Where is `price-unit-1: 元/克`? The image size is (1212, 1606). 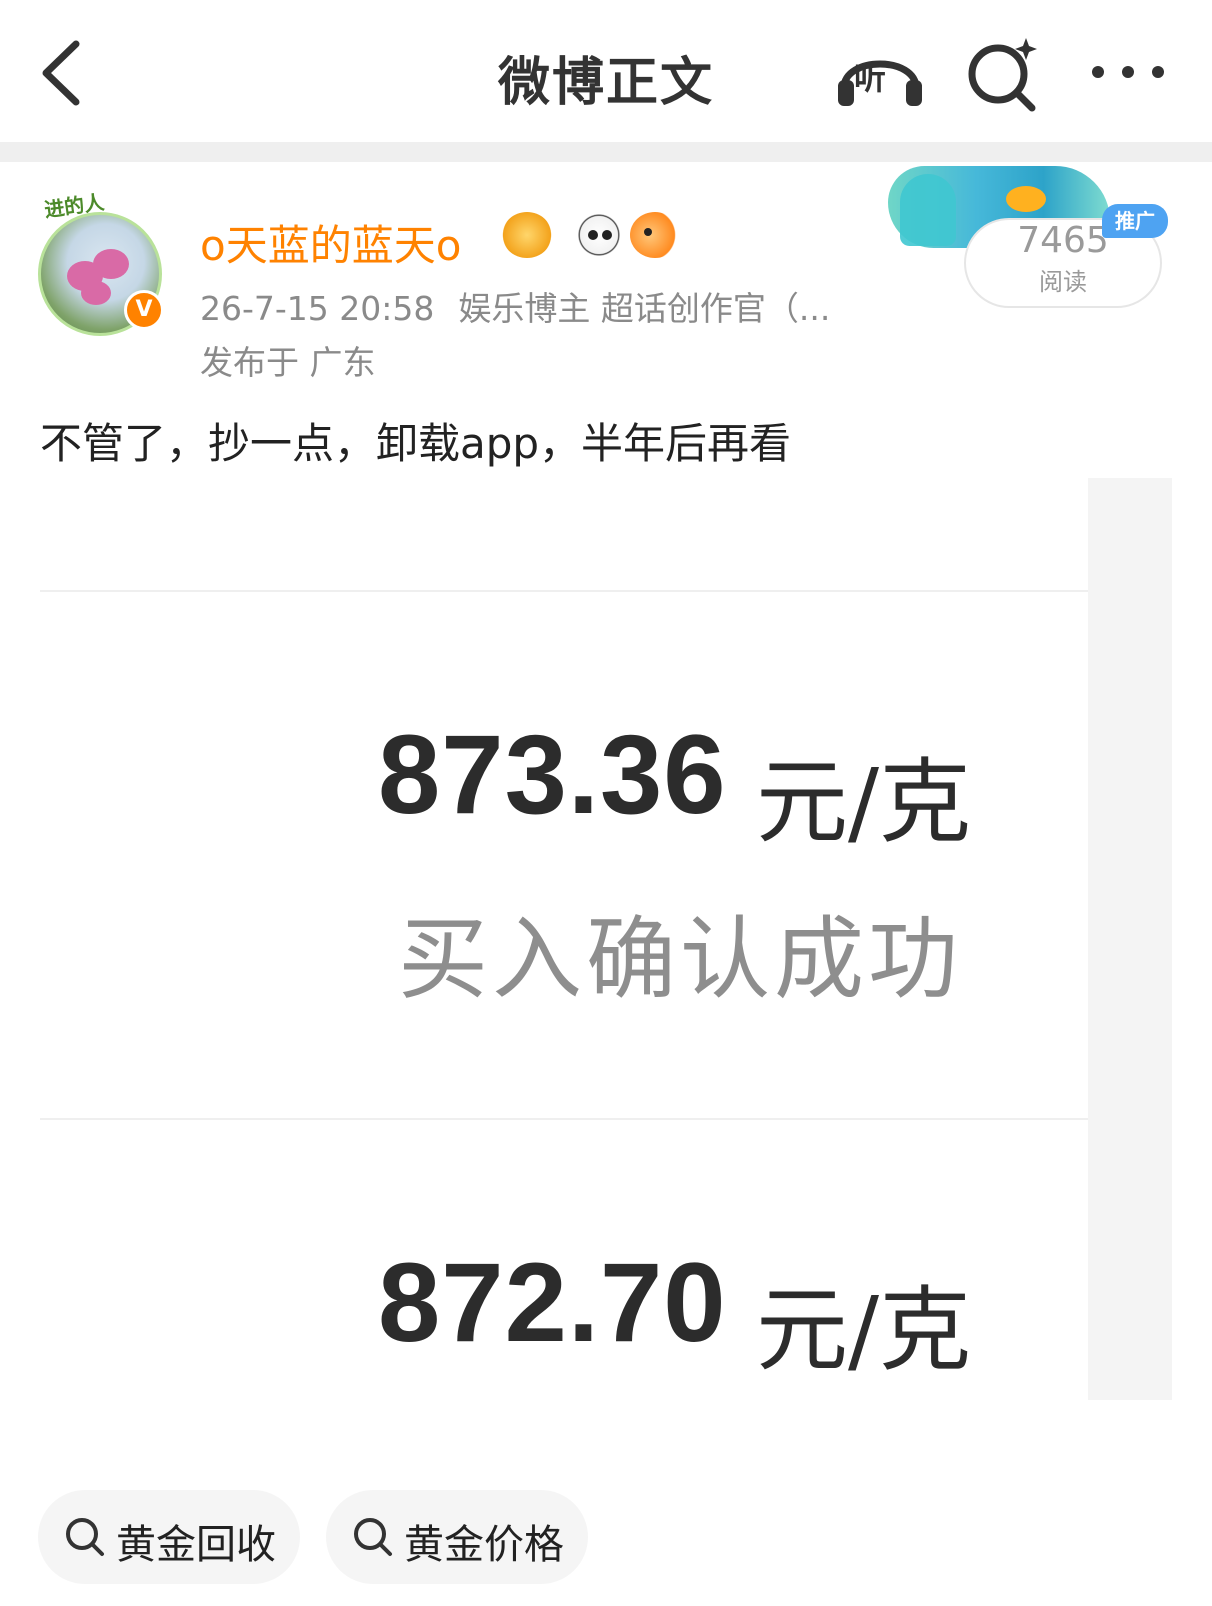
price-unit-1: 元/克 is located at coordinates (863, 802).